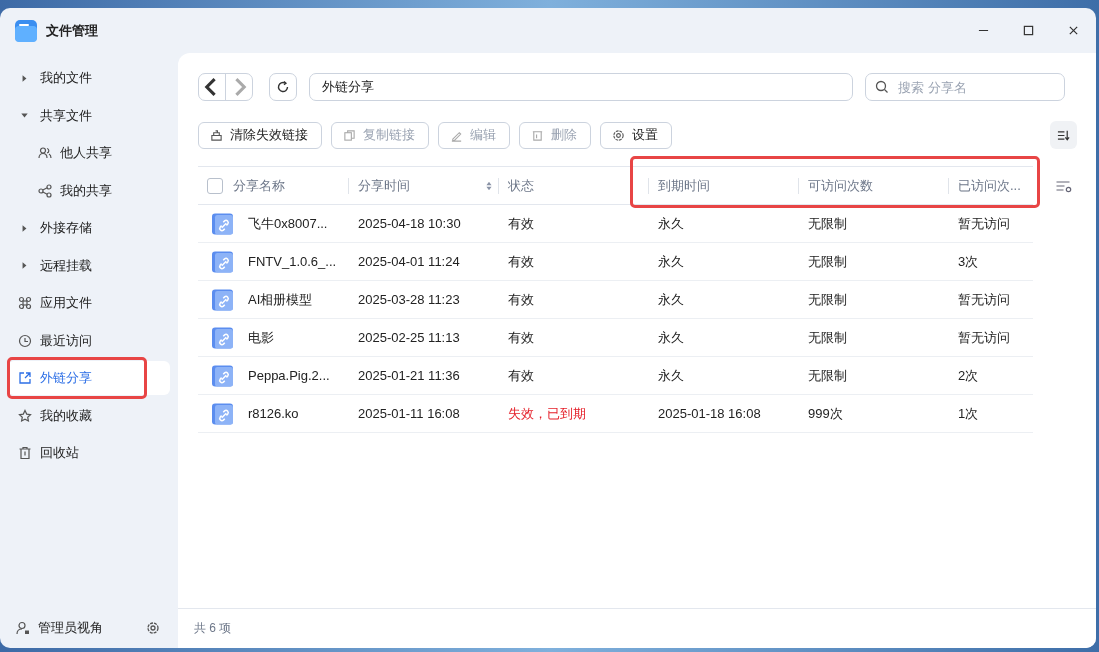  Describe the element at coordinates (261, 337) in the screenshot. I see `file-name: 电影` at that location.